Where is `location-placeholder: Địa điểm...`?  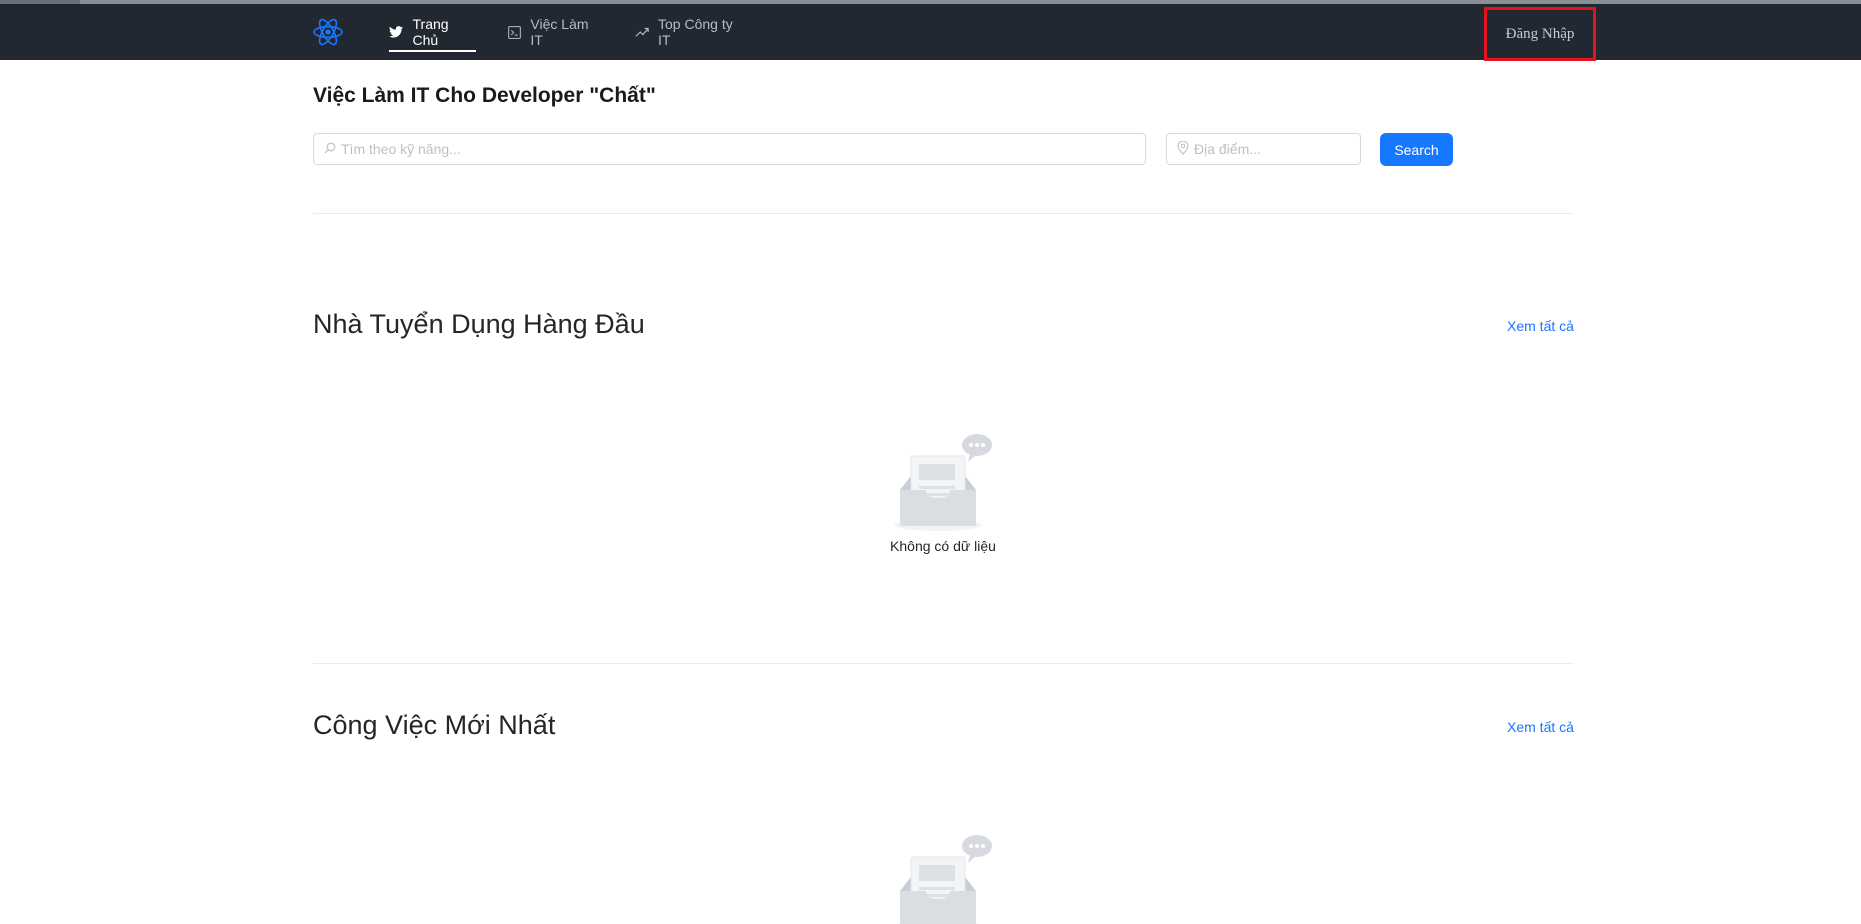 location-placeholder: Địa điểm... is located at coordinates (1227, 149).